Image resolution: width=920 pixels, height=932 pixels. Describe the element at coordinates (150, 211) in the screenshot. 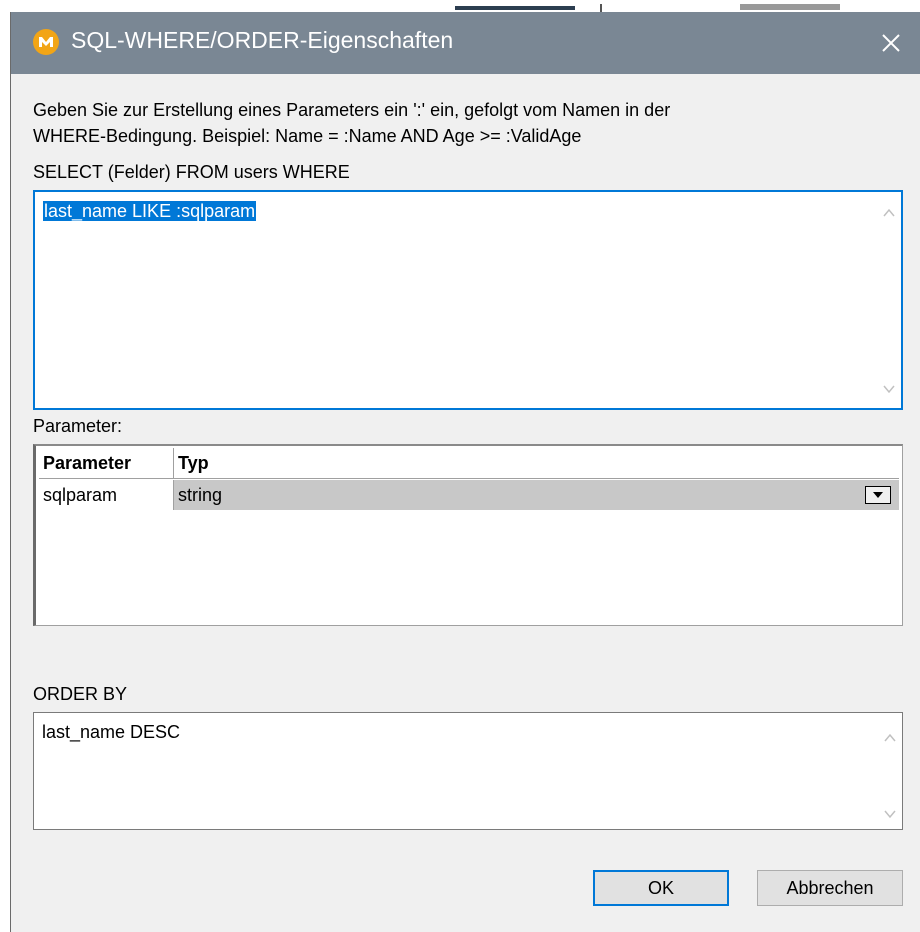

I see `where-clause-text: last_name LIKE :sqlparam` at that location.